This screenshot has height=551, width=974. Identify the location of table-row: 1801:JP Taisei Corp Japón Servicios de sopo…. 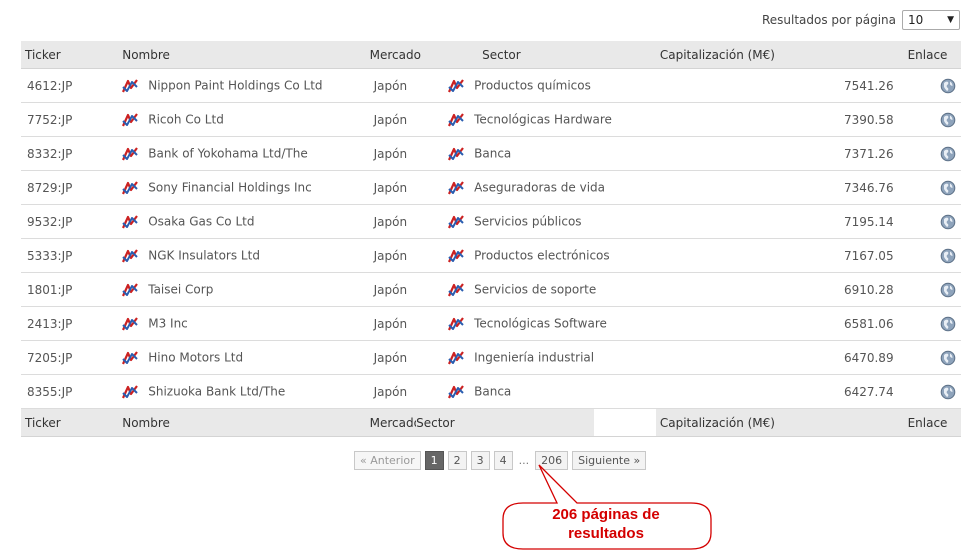
(491, 289).